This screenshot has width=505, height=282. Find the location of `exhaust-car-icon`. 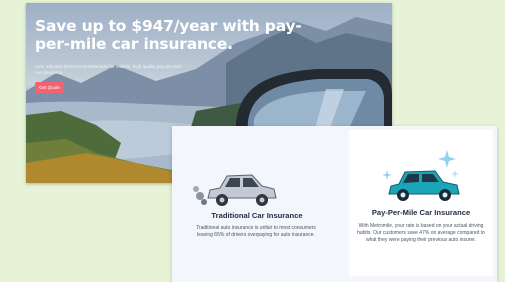

exhaust-car-icon is located at coordinates (235, 190).